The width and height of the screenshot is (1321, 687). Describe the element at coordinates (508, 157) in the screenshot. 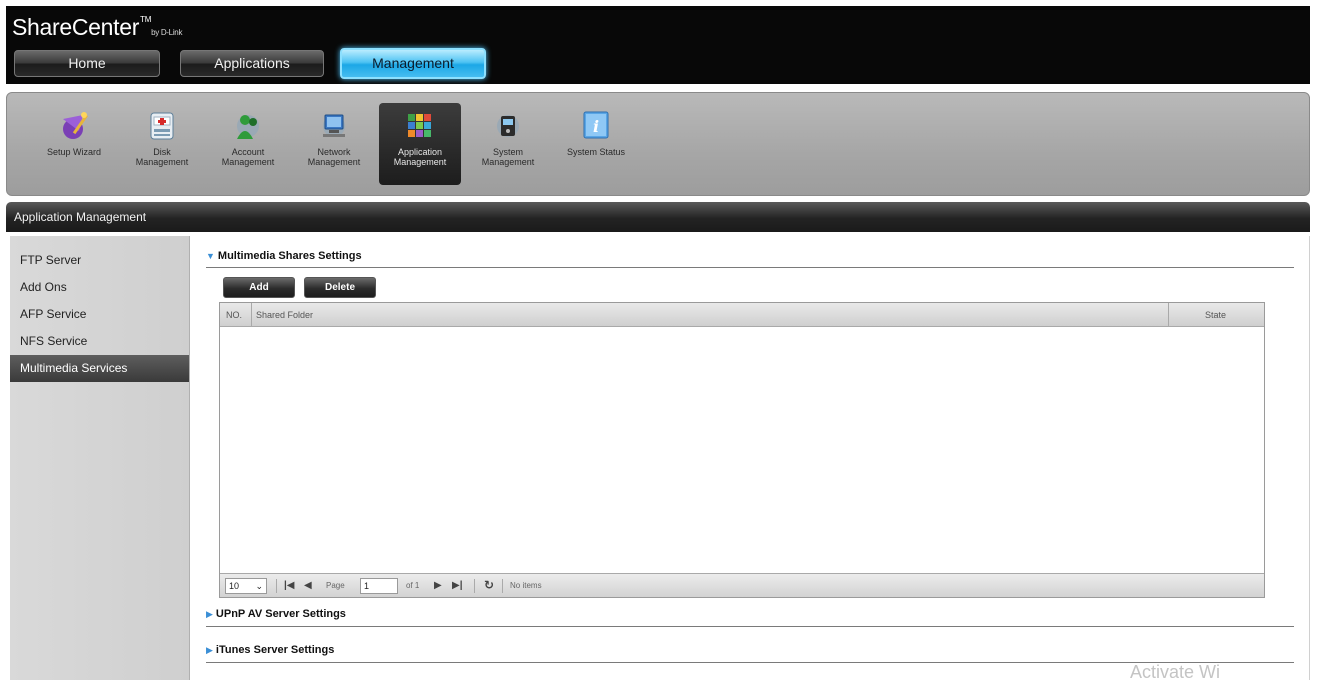

I see `toolbar-label: System Management` at that location.